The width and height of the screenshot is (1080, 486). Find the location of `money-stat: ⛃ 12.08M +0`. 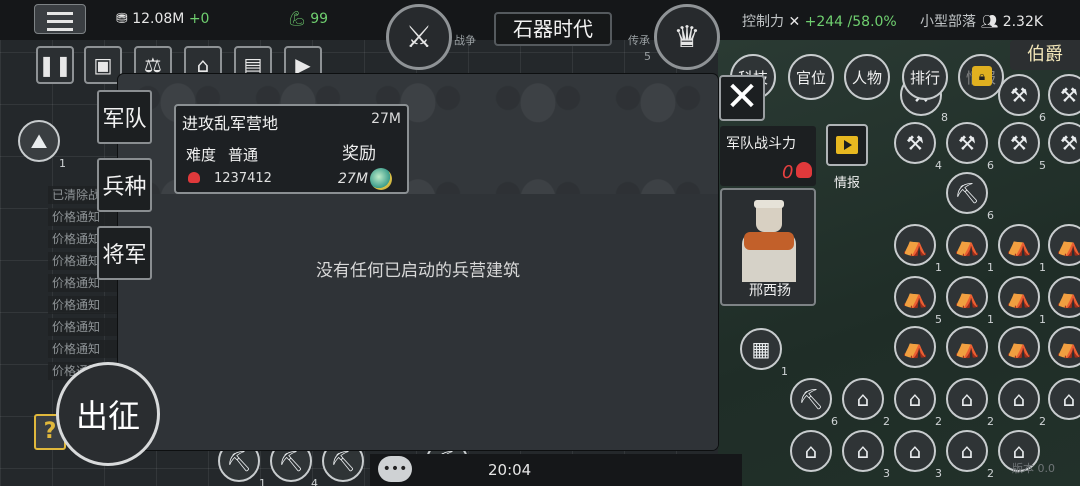

money-stat: ⛃ 12.08M +0 is located at coordinates (162, 19).